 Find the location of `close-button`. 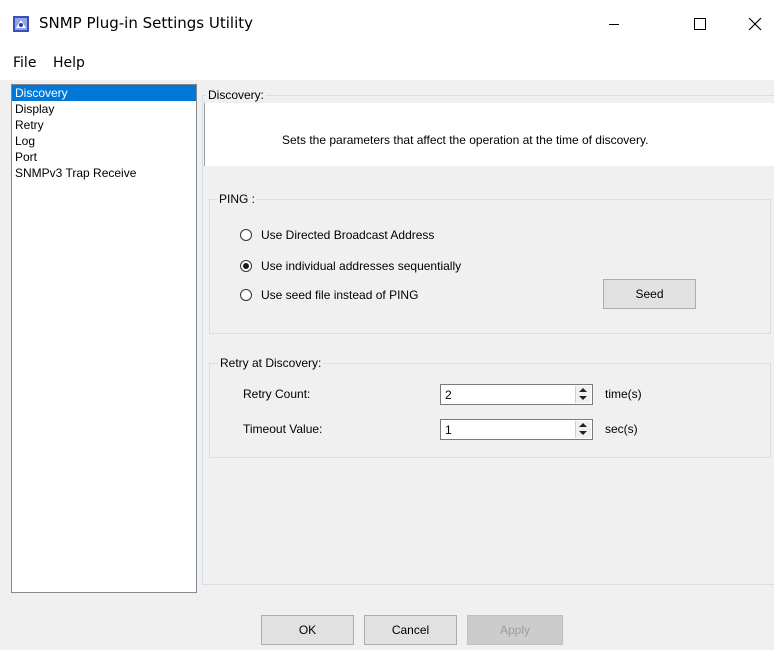

close-button is located at coordinates (753, 23).